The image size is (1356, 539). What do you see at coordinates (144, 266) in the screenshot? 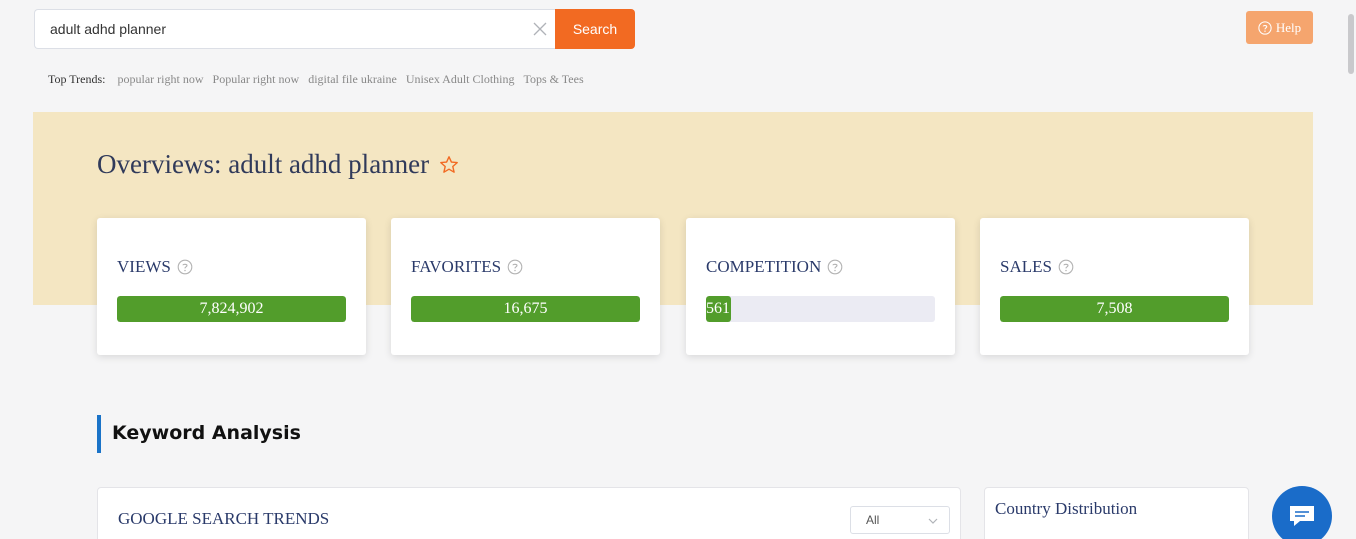
I see `card-label-text: VIEWS` at bounding box center [144, 266].